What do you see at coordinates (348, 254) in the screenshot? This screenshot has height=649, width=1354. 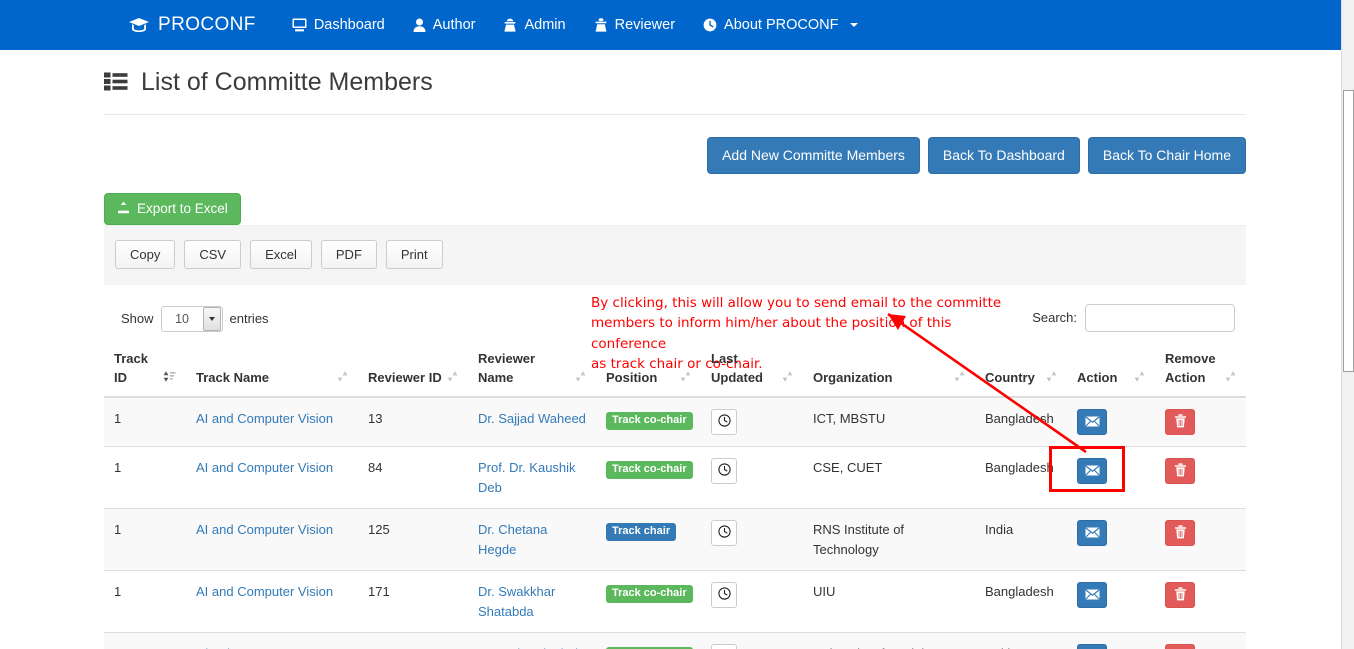 I see `pdf-button: PDF` at bounding box center [348, 254].